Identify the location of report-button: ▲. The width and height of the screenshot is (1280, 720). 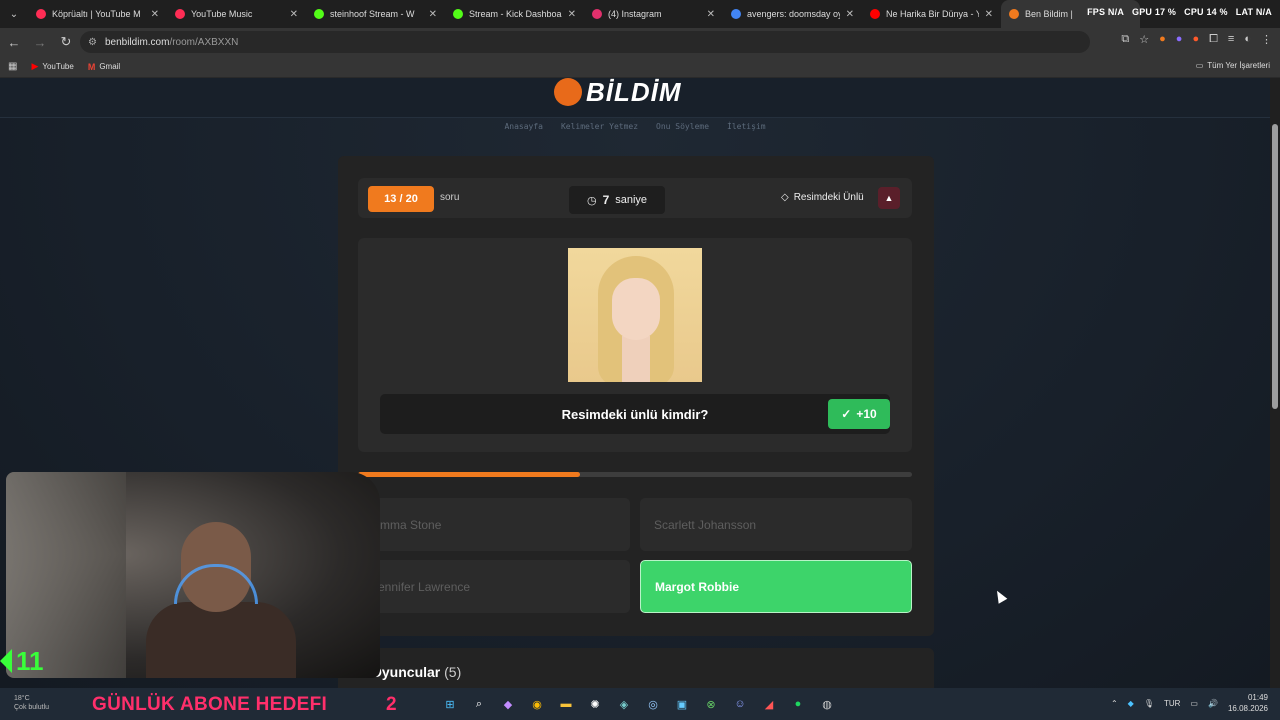
(889, 198).